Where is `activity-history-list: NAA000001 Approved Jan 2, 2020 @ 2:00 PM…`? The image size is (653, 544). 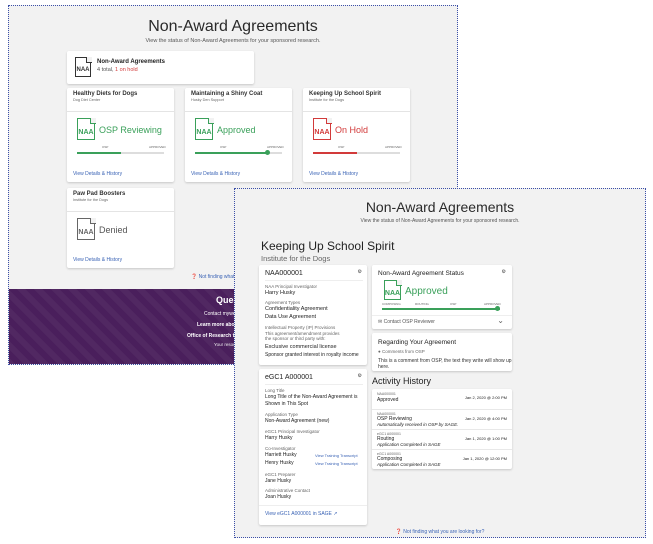
activity-history-list: NAA000001 Approved Jan 2, 2020 @ 2:00 PM… is located at coordinates (442, 429).